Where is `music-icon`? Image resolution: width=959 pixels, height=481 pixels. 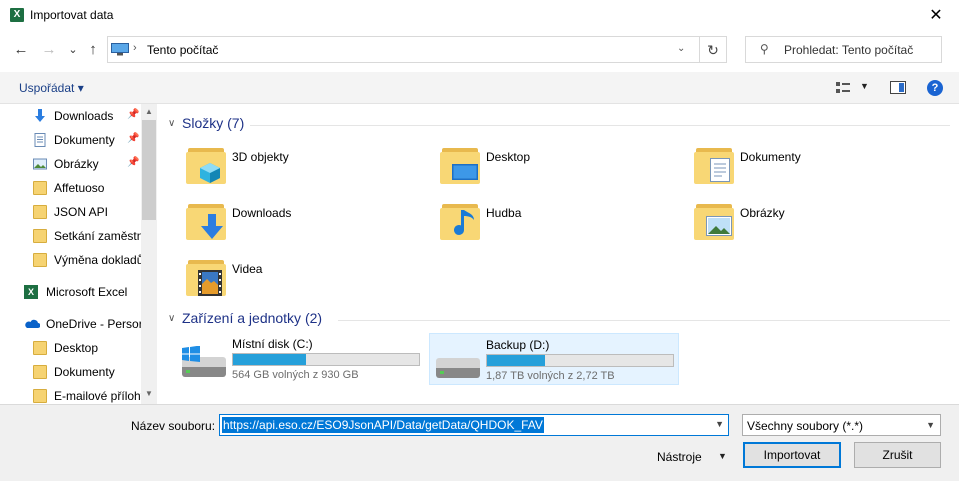 music-icon is located at coordinates (460, 221).